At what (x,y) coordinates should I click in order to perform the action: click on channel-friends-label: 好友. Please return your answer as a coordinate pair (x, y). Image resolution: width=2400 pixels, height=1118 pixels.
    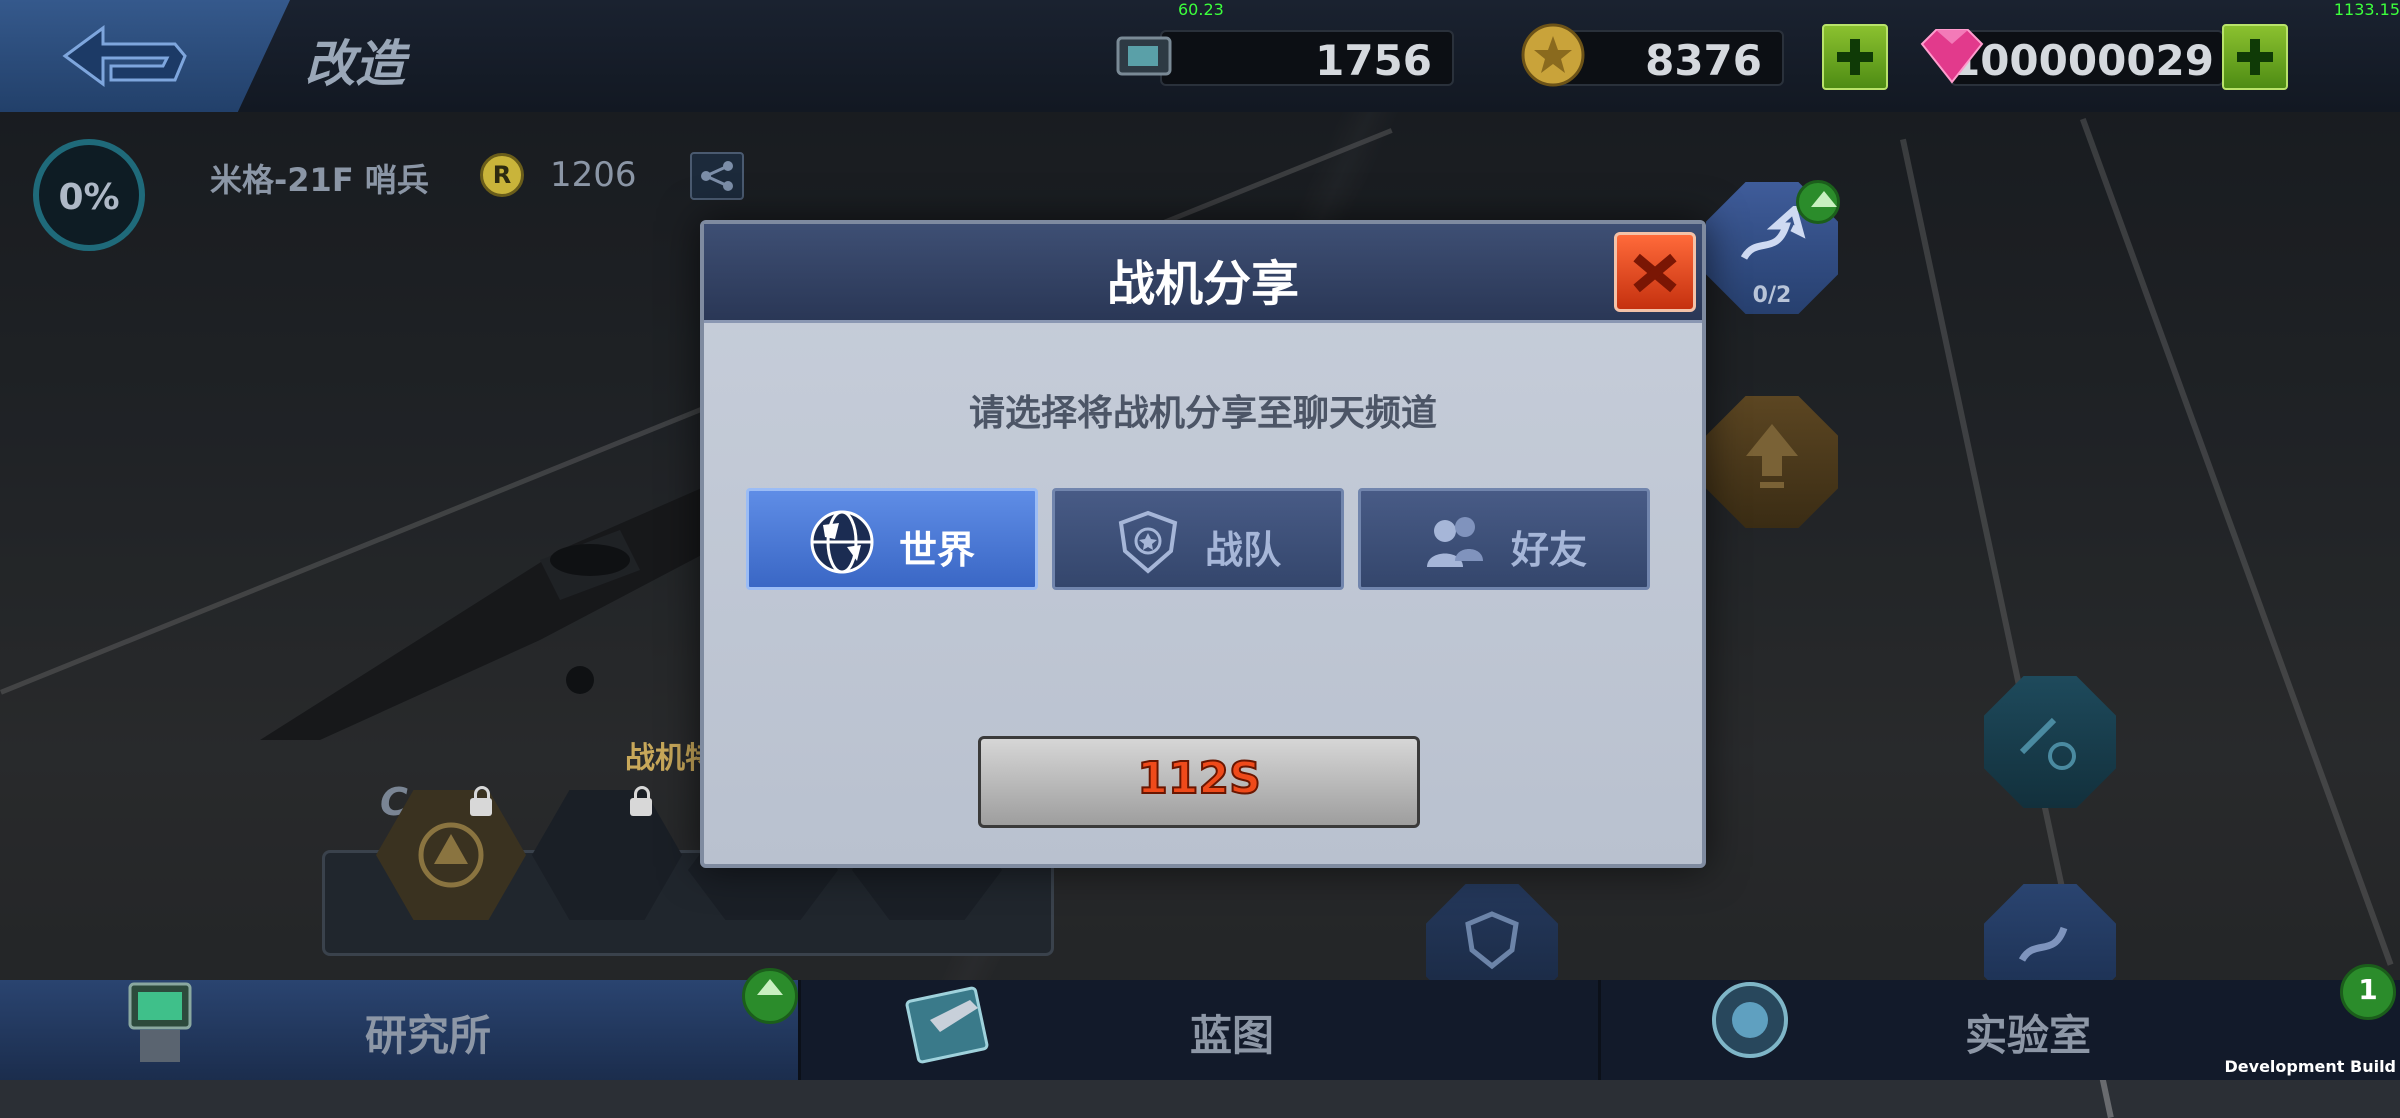
    Looking at the image, I should click on (1549, 550).